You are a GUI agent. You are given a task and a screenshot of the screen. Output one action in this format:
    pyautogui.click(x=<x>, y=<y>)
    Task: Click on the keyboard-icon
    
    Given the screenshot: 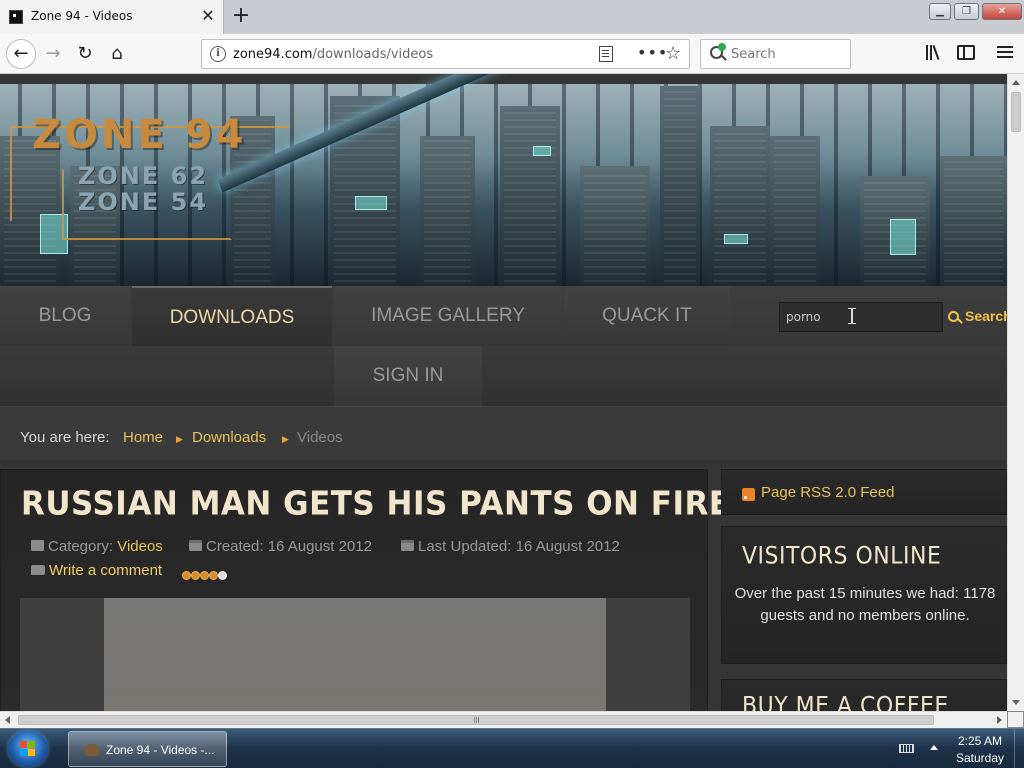 What is the action you would take?
    pyautogui.click(x=906, y=748)
    